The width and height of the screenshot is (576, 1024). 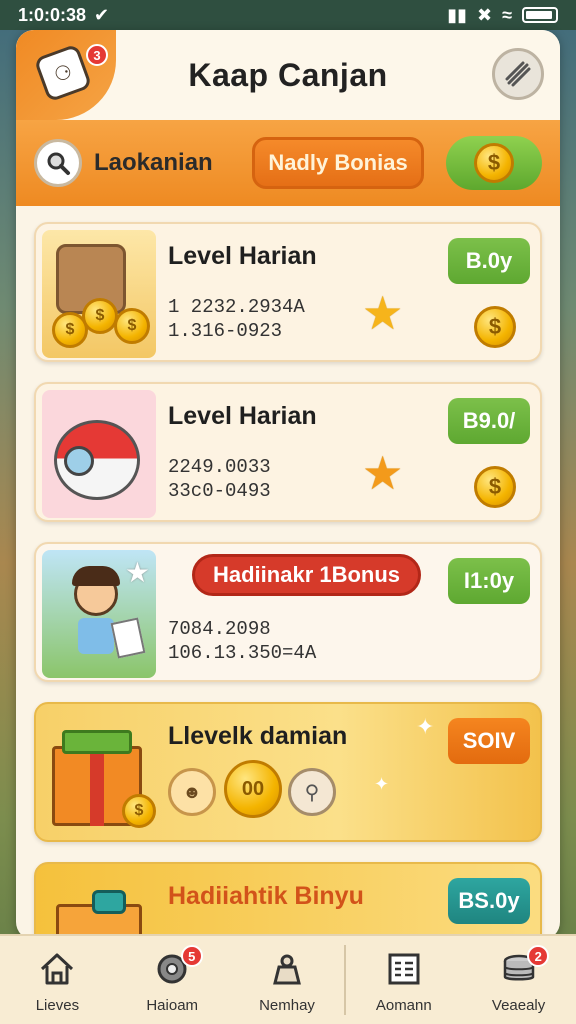 I want to click on nav-item-aomann: Aomann, so click(x=403, y=979).